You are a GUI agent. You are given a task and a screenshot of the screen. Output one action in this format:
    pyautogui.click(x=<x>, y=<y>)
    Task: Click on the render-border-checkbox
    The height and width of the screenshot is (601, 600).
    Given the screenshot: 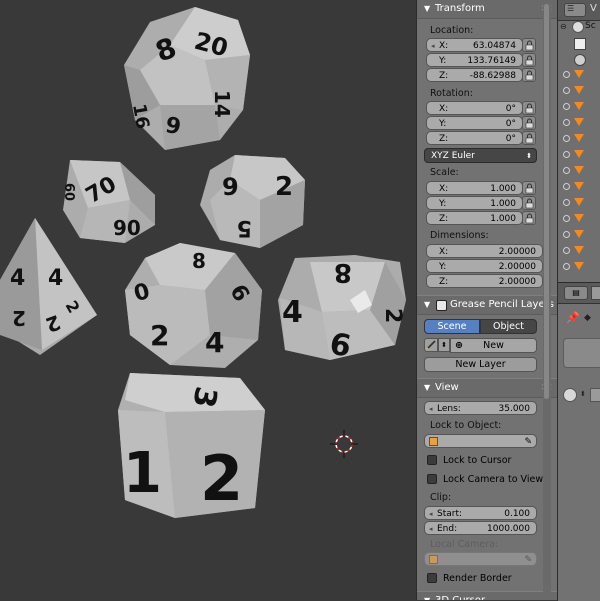 What is the action you would take?
    pyautogui.click(x=432, y=578)
    